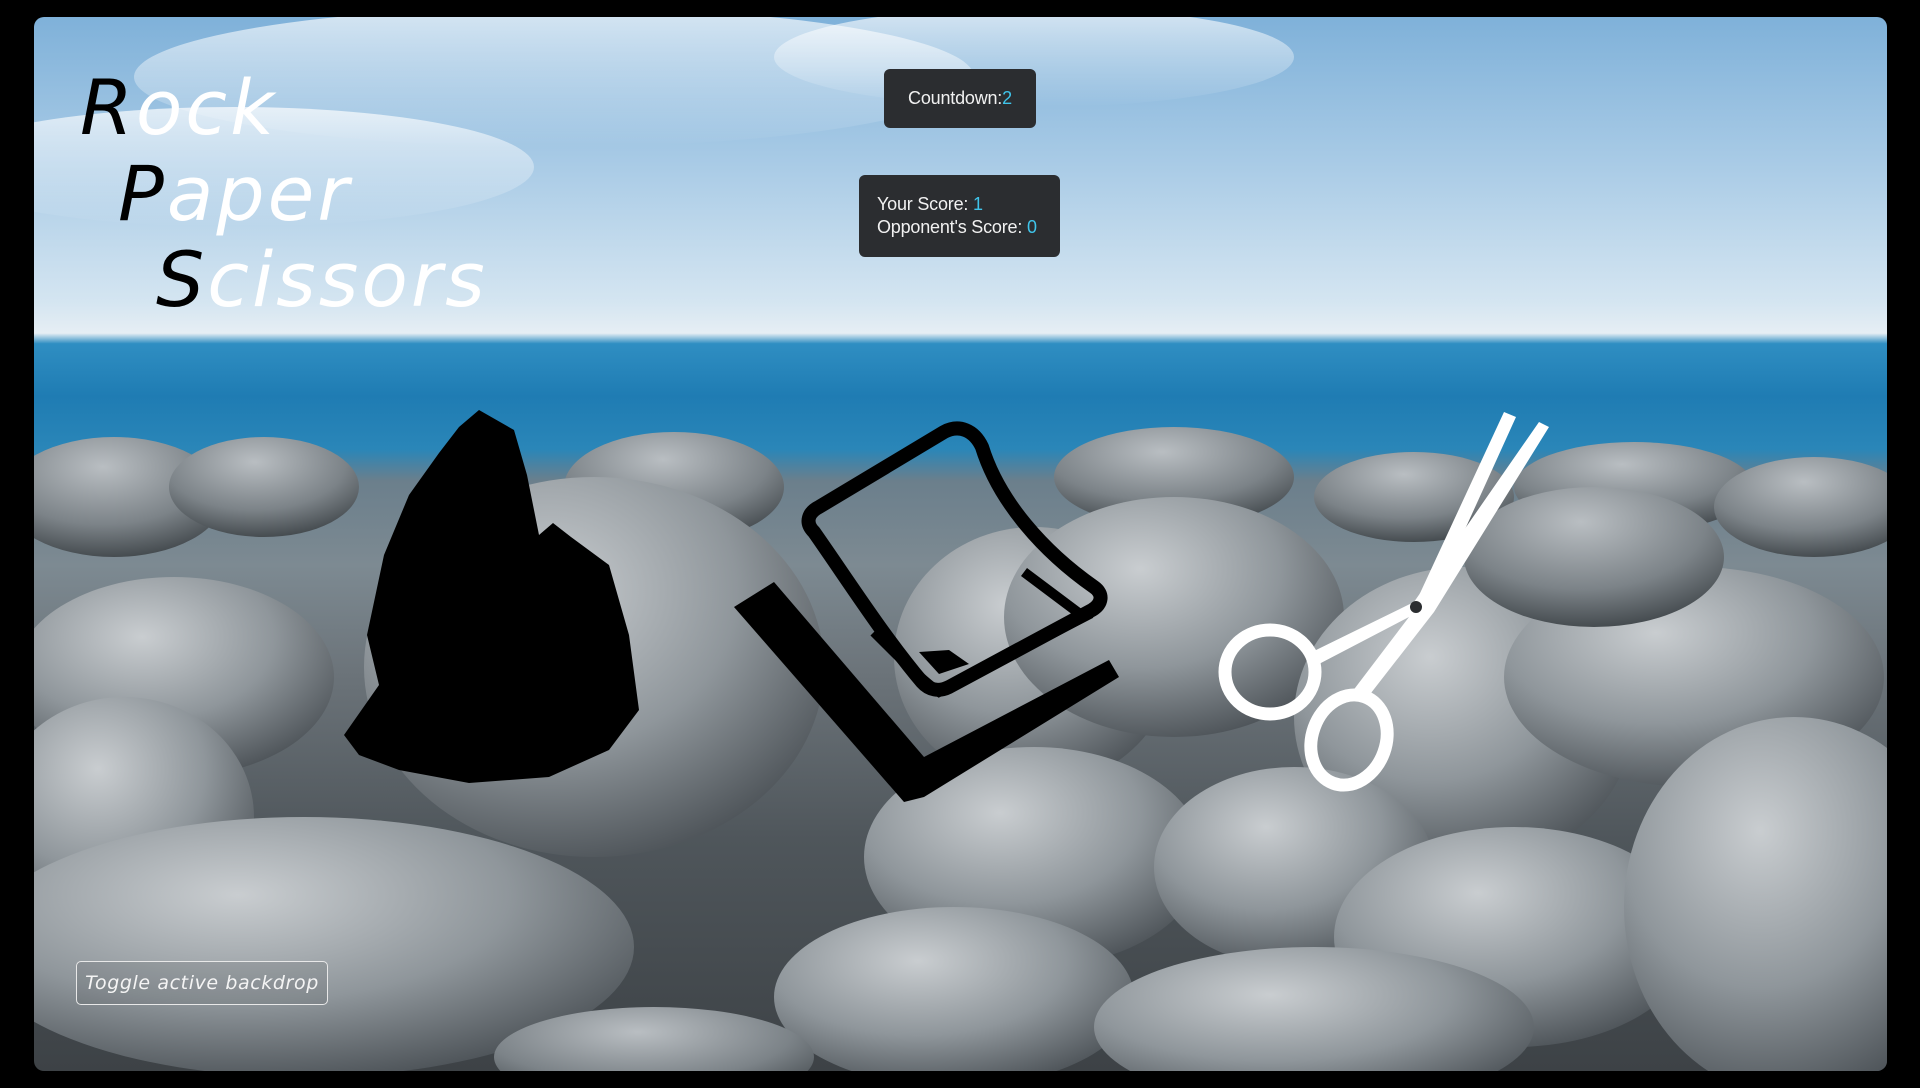 The height and width of the screenshot is (1088, 1920). What do you see at coordinates (924, 612) in the screenshot?
I see `paper-icon` at bounding box center [924, 612].